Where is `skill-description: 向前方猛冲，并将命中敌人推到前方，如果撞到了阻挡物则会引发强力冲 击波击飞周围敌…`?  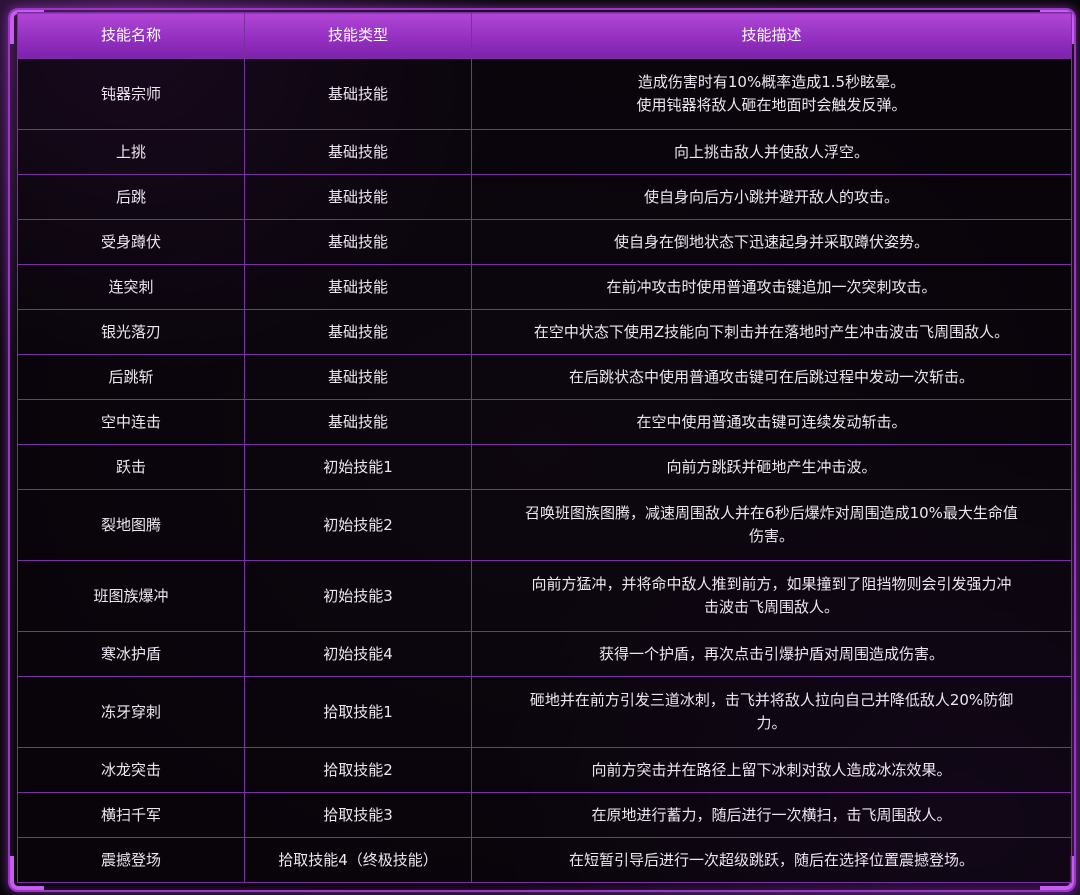
skill-description: 向前方猛冲，并将命中敌人推到前方，如果撞到了阻挡物则会引发强力冲 击波击飞周围敌… is located at coordinates (771, 596).